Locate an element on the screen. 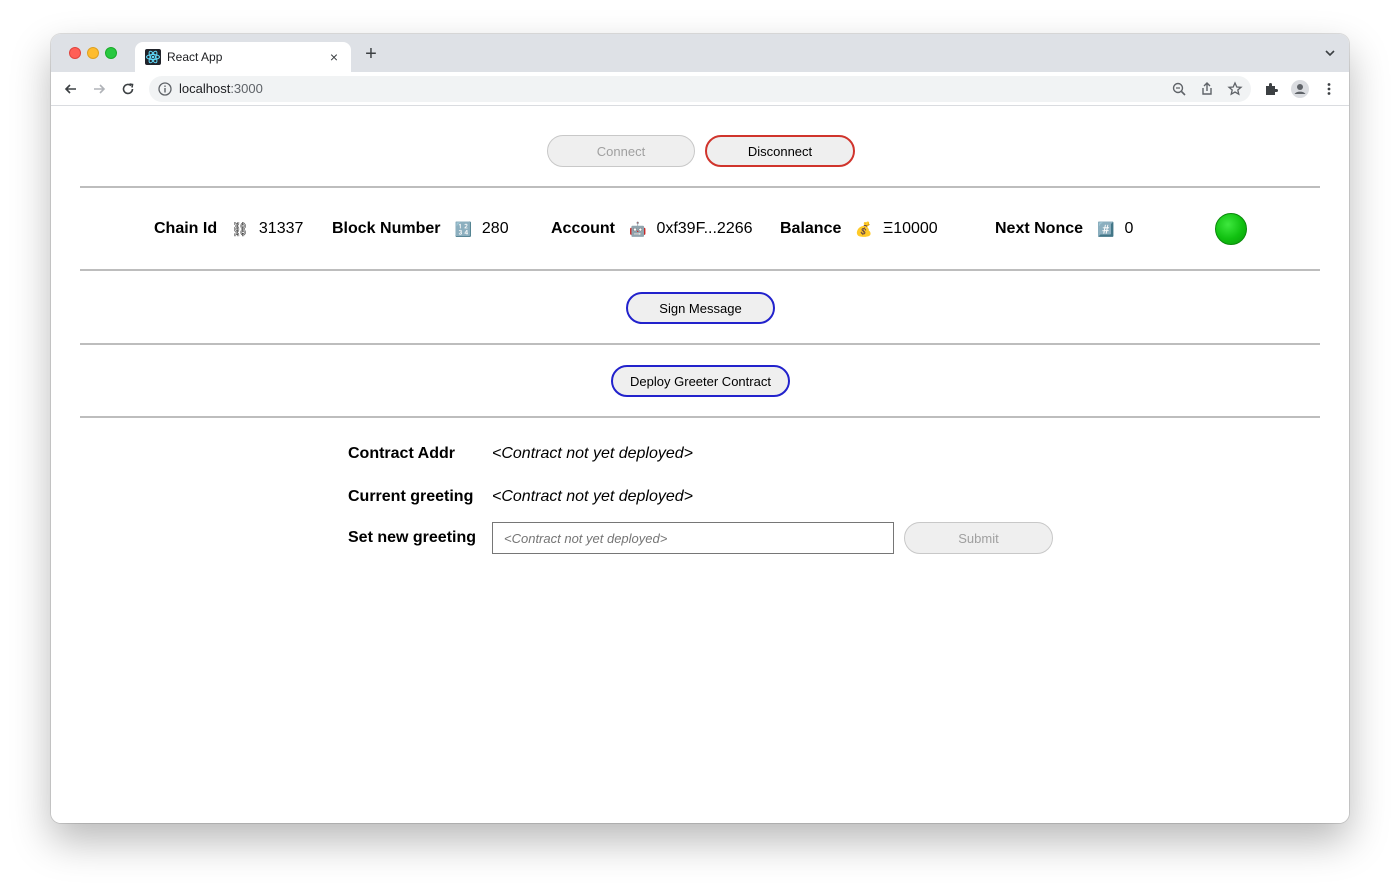  tab-title: React App is located at coordinates (195, 57).